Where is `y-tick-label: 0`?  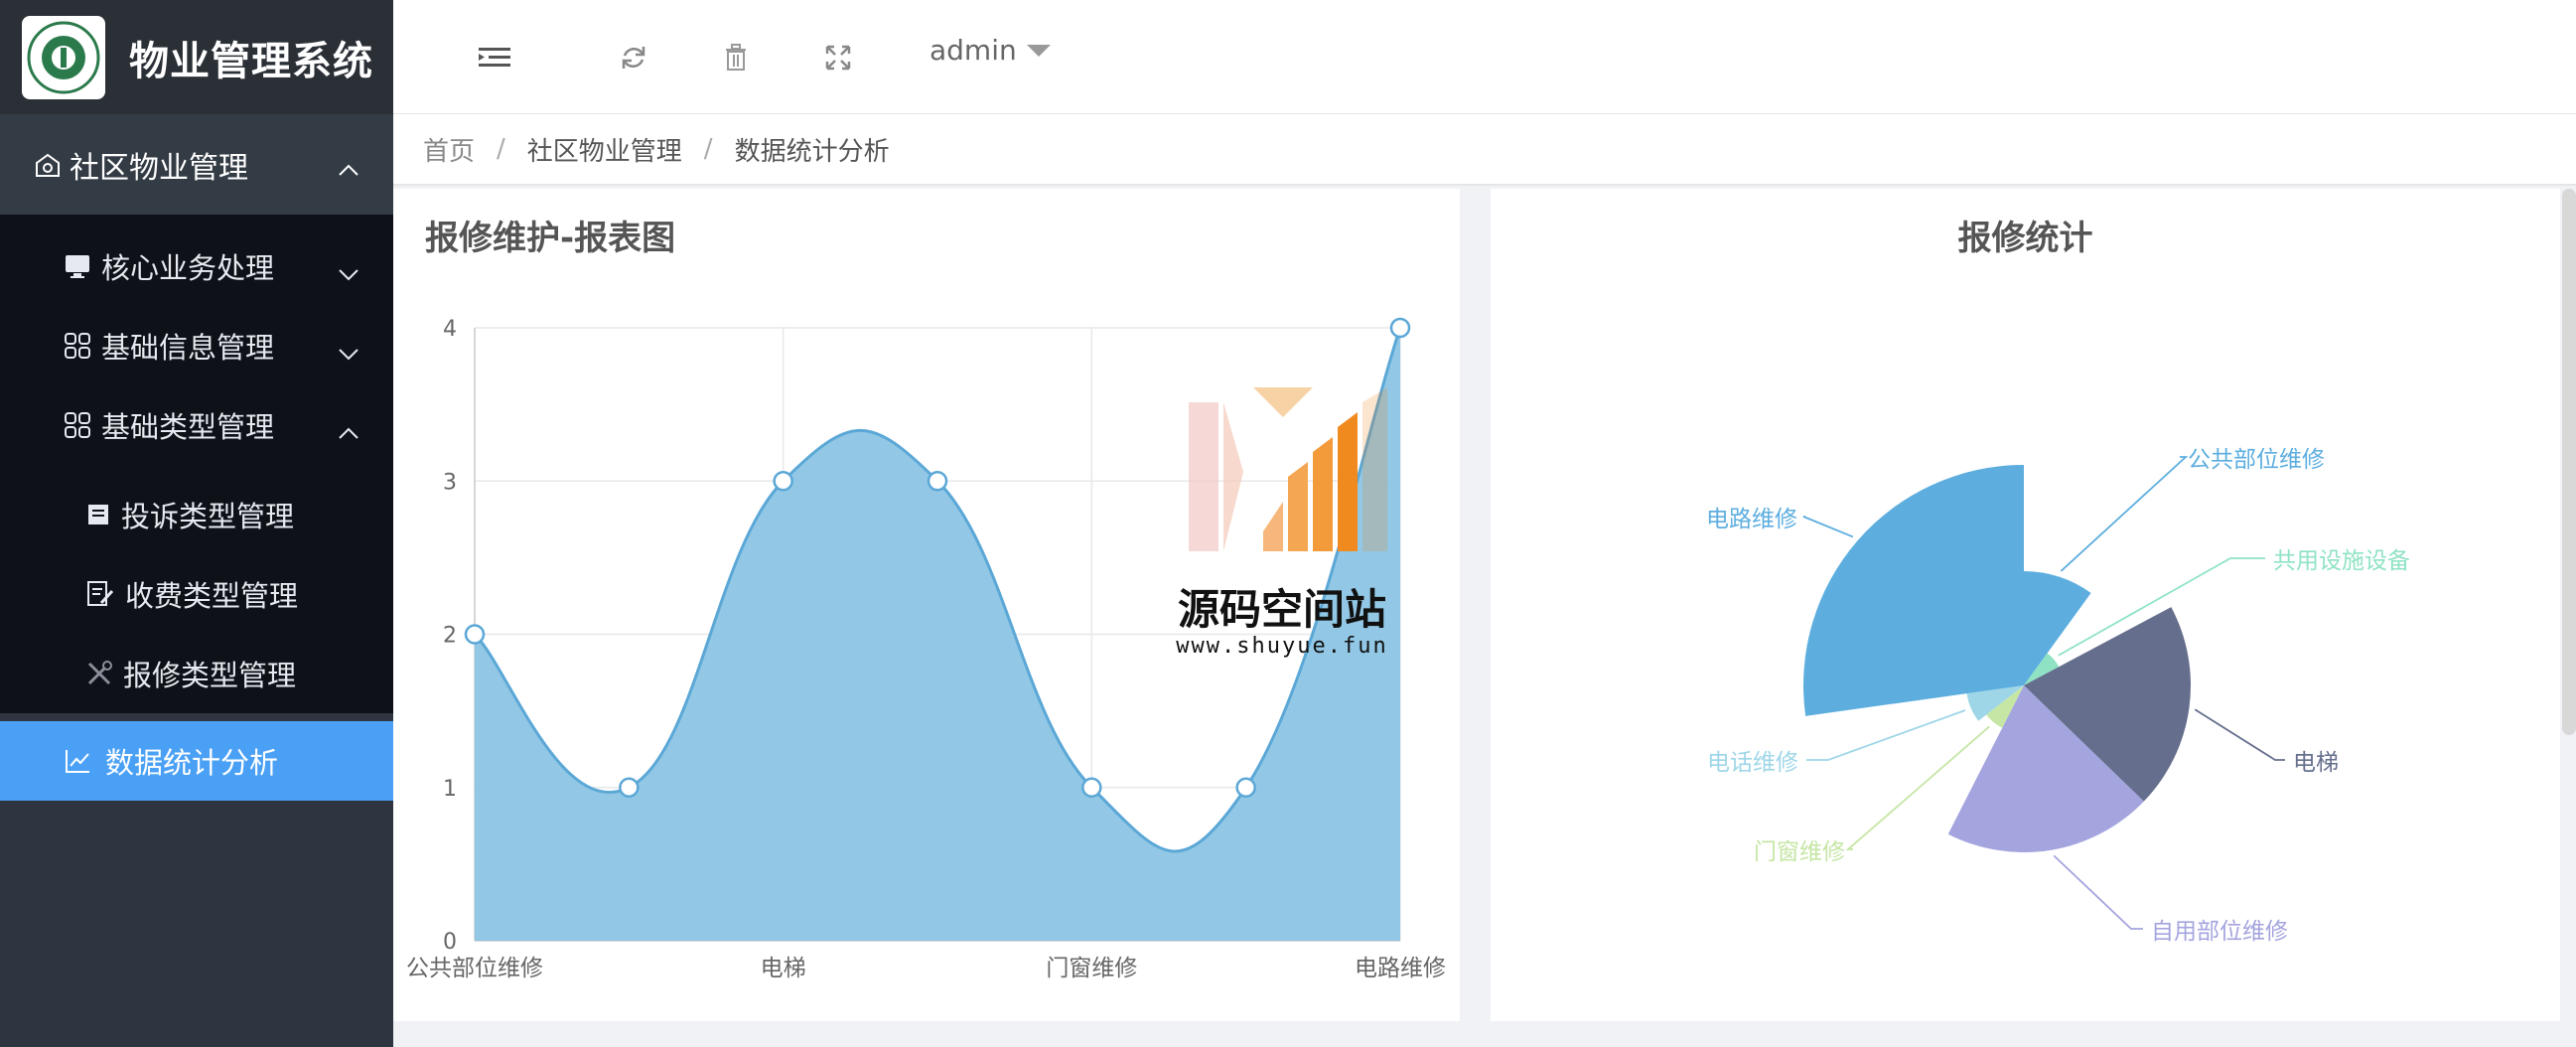
y-tick-label: 0 is located at coordinates (450, 942).